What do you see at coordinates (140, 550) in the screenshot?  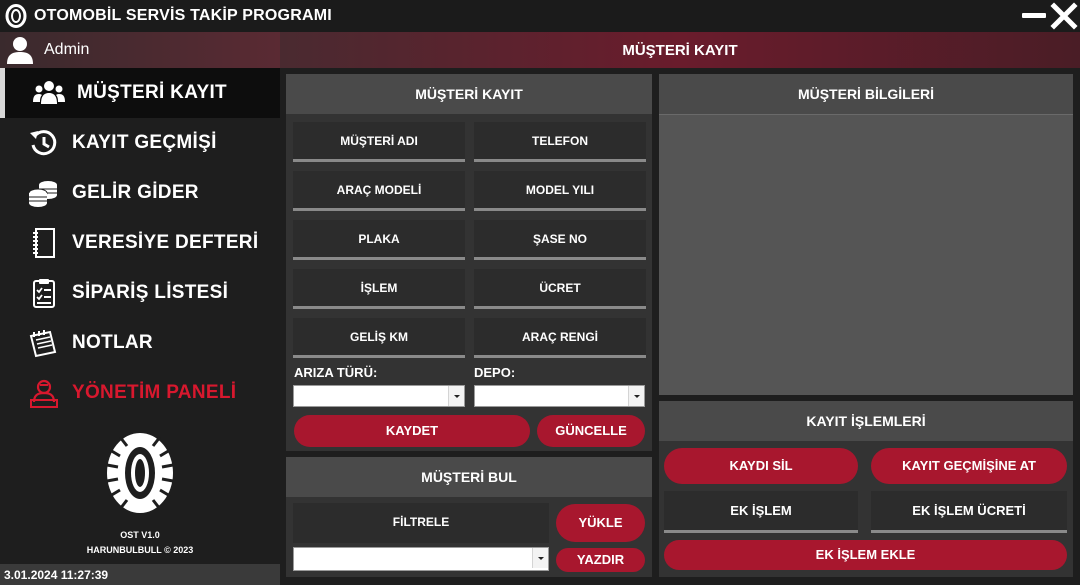 I see `copyright-label: HARUNBULBULL © 2023` at bounding box center [140, 550].